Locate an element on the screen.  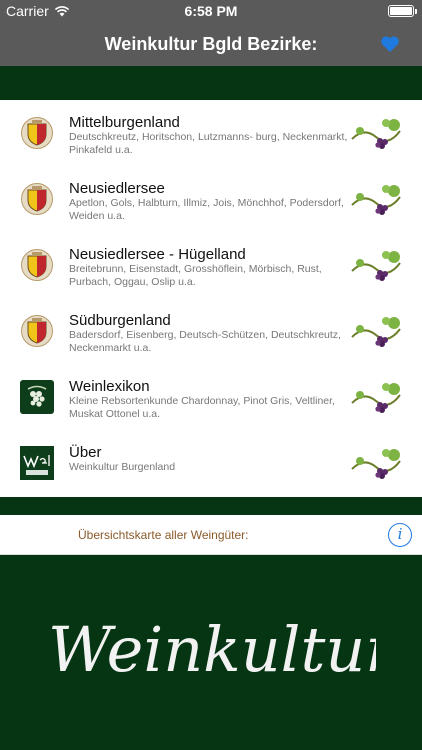
overview-map-label: Übersichtskarte aller Weingüter: is located at coordinates (163, 535).